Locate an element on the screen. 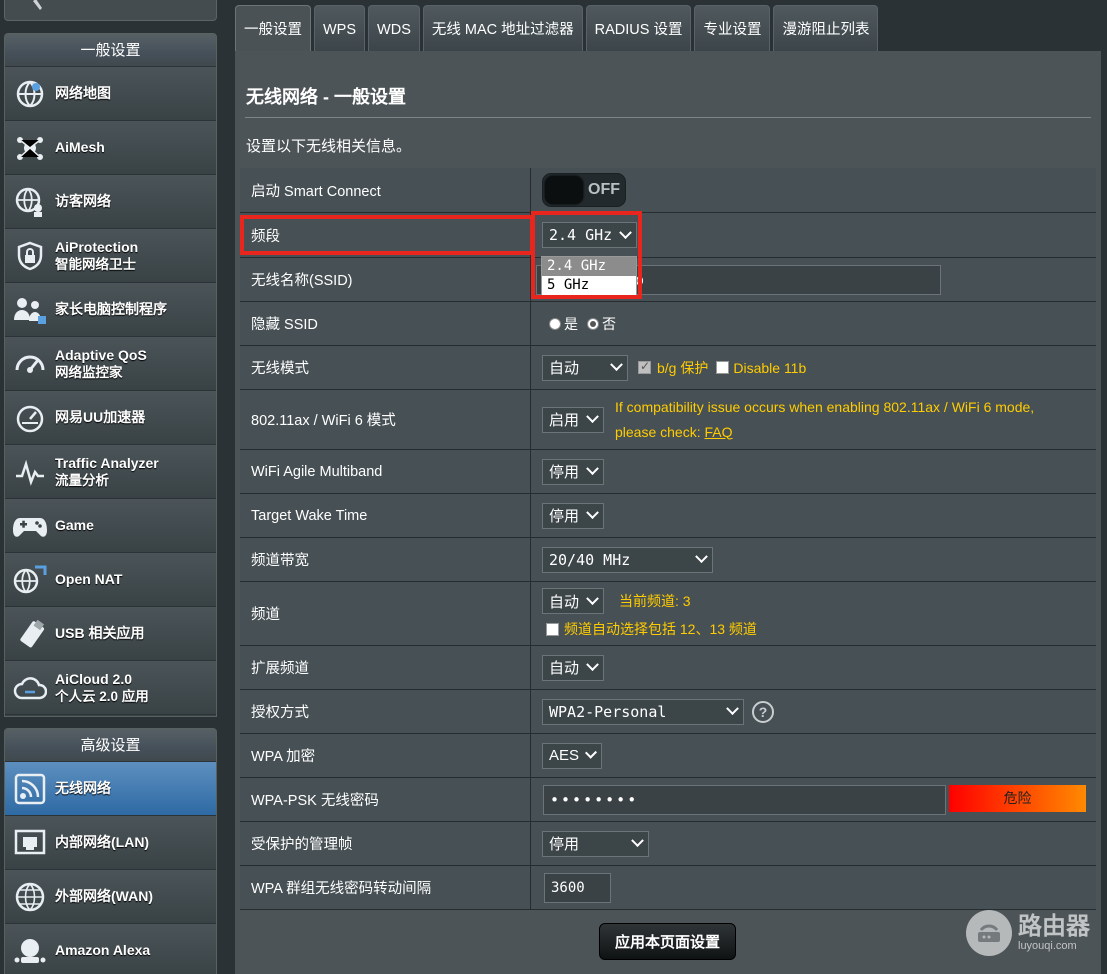  band-dropdown-list: 2.4 GHz 5 GHz is located at coordinates (589, 276).